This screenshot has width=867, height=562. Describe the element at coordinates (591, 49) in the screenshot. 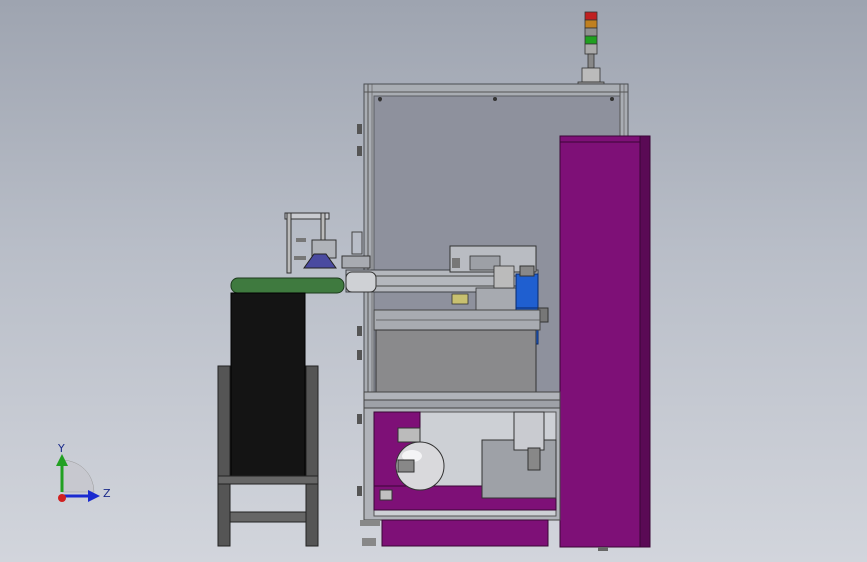

I see `signal-tower` at that location.